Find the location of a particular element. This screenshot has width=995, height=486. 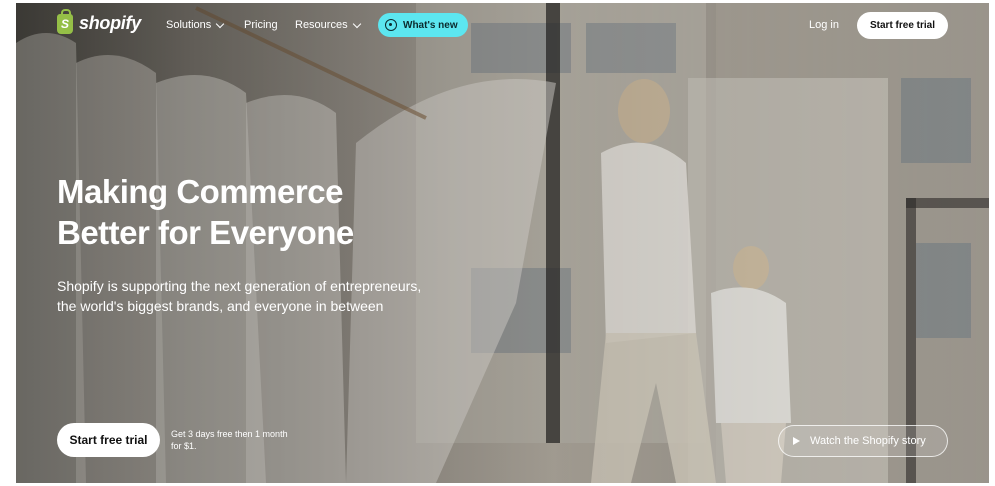

login-link: Log in is located at coordinates (824, 25).